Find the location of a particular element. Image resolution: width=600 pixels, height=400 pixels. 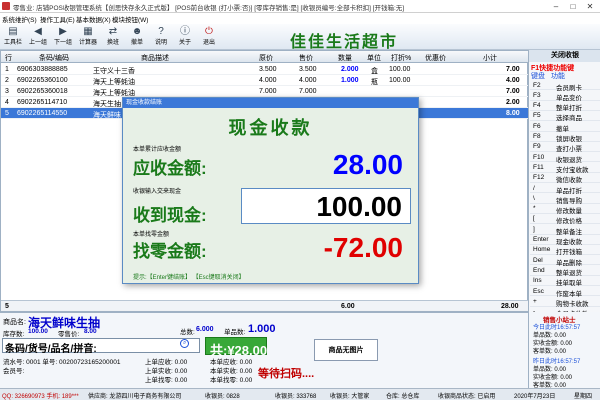

exit-button: ⏻ 退出 is located at coordinates (209, 37).